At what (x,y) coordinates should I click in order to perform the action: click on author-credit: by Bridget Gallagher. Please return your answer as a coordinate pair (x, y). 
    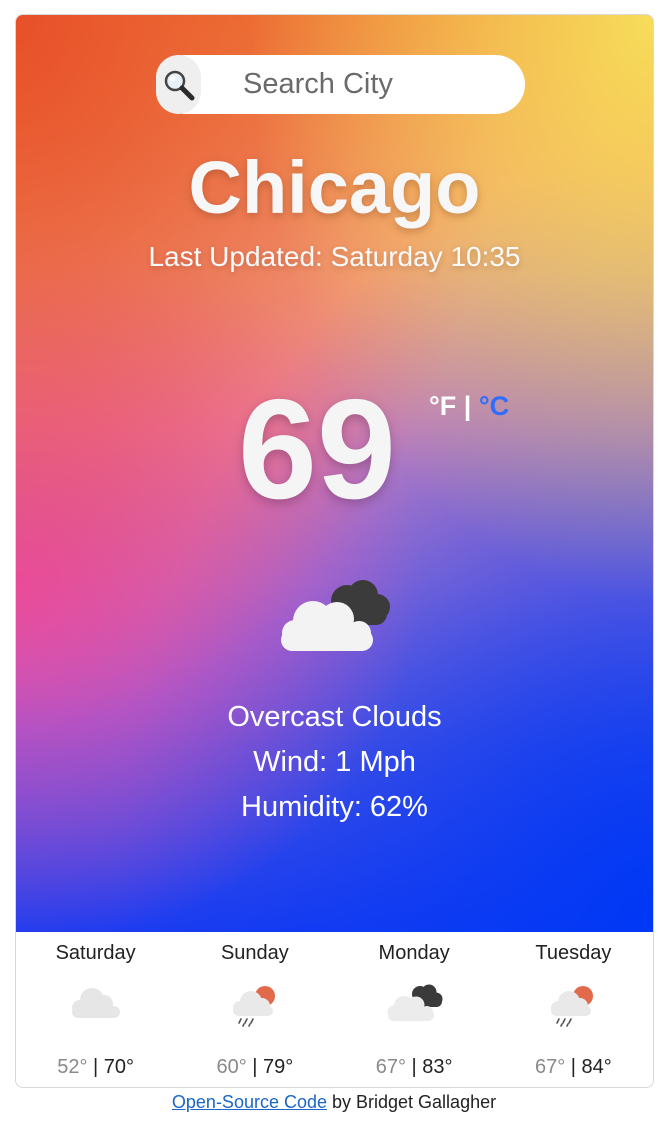
    Looking at the image, I should click on (412, 1102).